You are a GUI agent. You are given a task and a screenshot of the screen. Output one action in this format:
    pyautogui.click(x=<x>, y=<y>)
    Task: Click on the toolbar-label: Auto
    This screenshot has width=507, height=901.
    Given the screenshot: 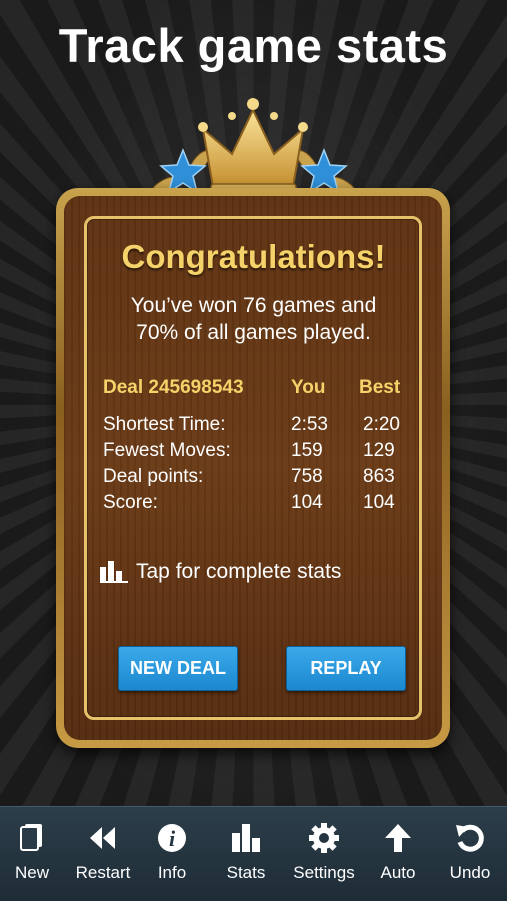 What is the action you would take?
    pyautogui.click(x=398, y=872)
    